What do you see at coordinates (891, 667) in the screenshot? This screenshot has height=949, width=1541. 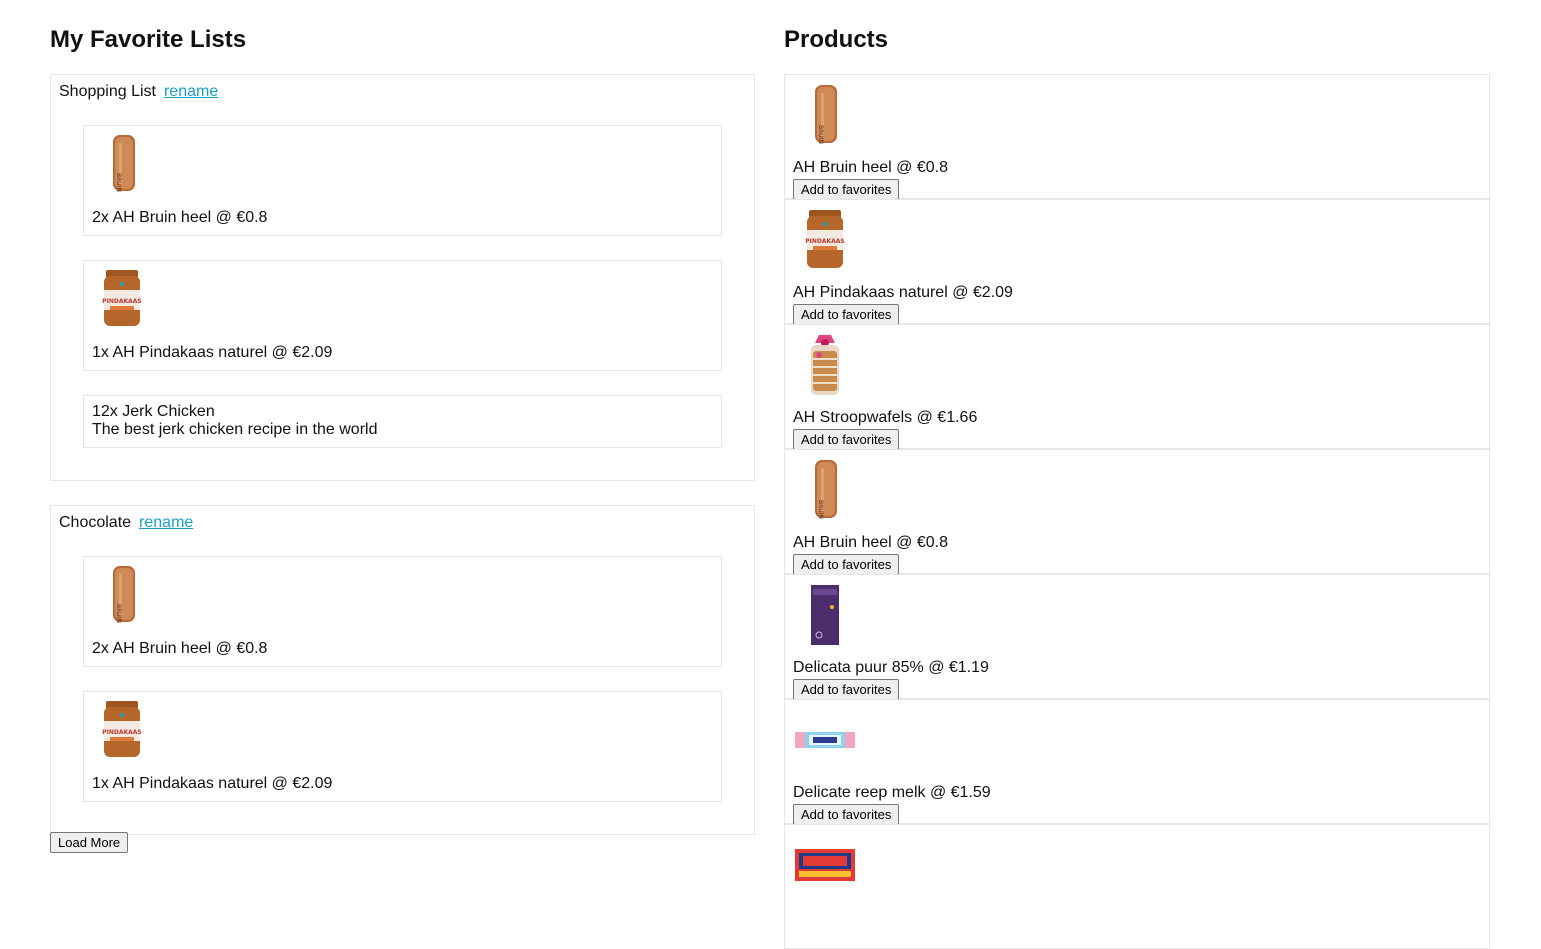 I see `product-text: Delicata puur 85% @ €1.19` at bounding box center [891, 667].